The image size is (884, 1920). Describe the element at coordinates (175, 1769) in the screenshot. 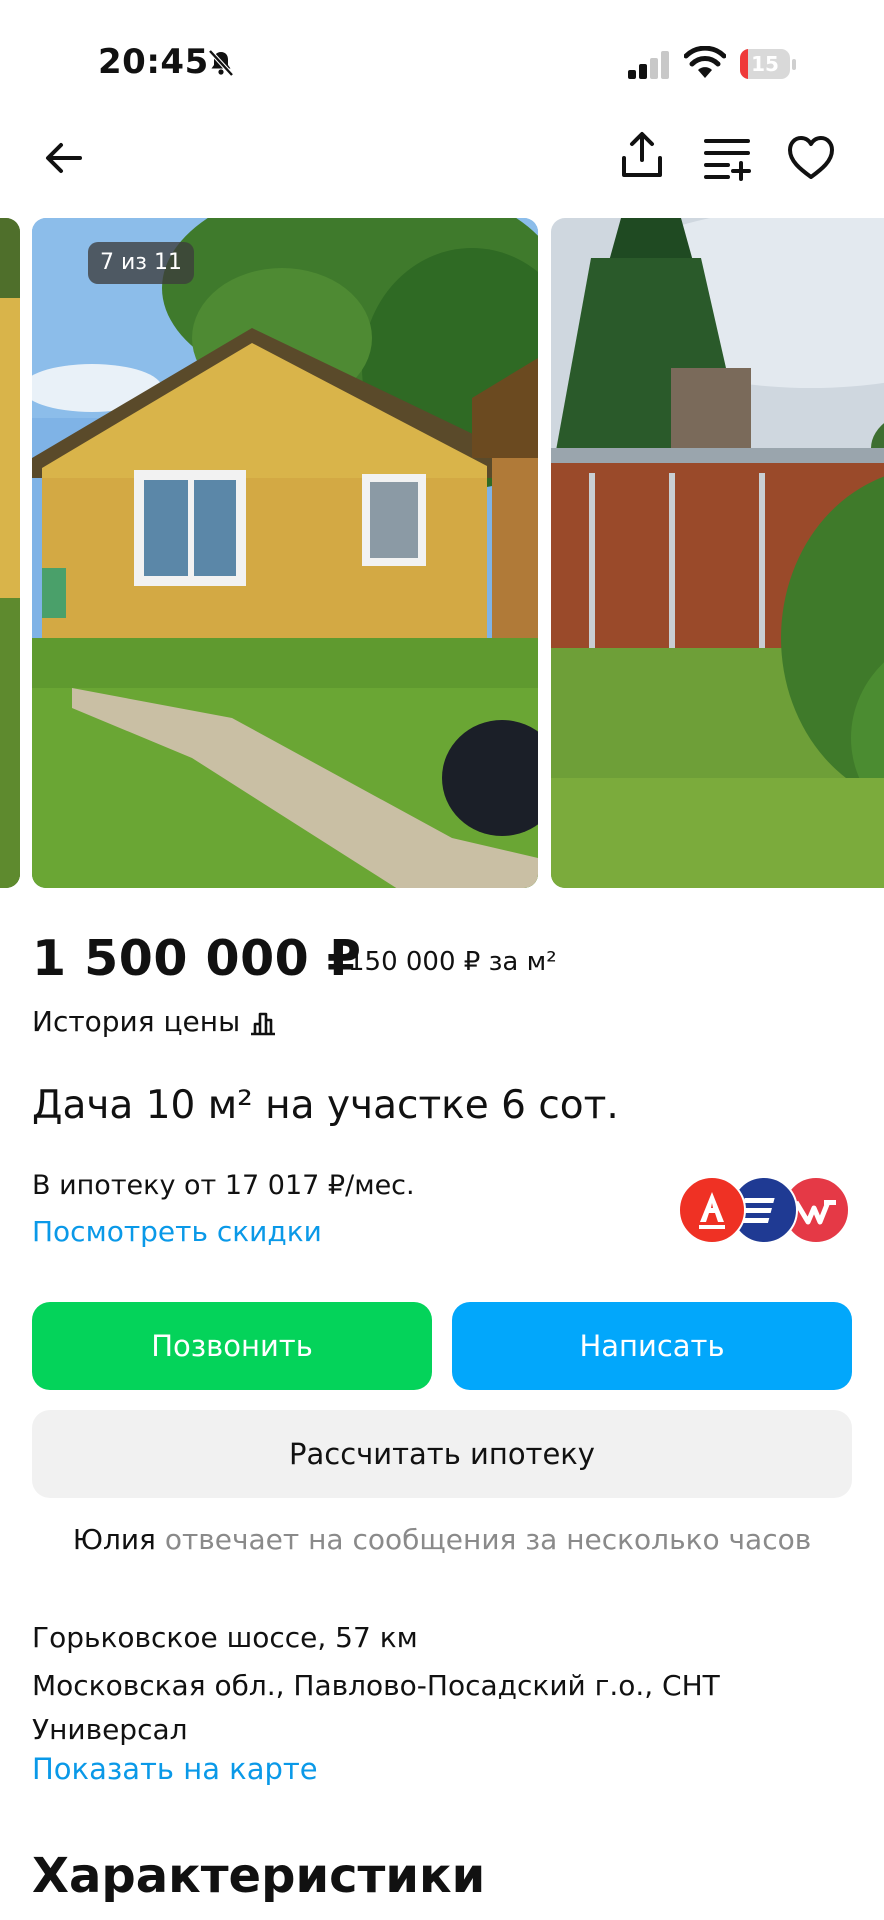

I see `show-on-map-link: Показать на карте` at that location.